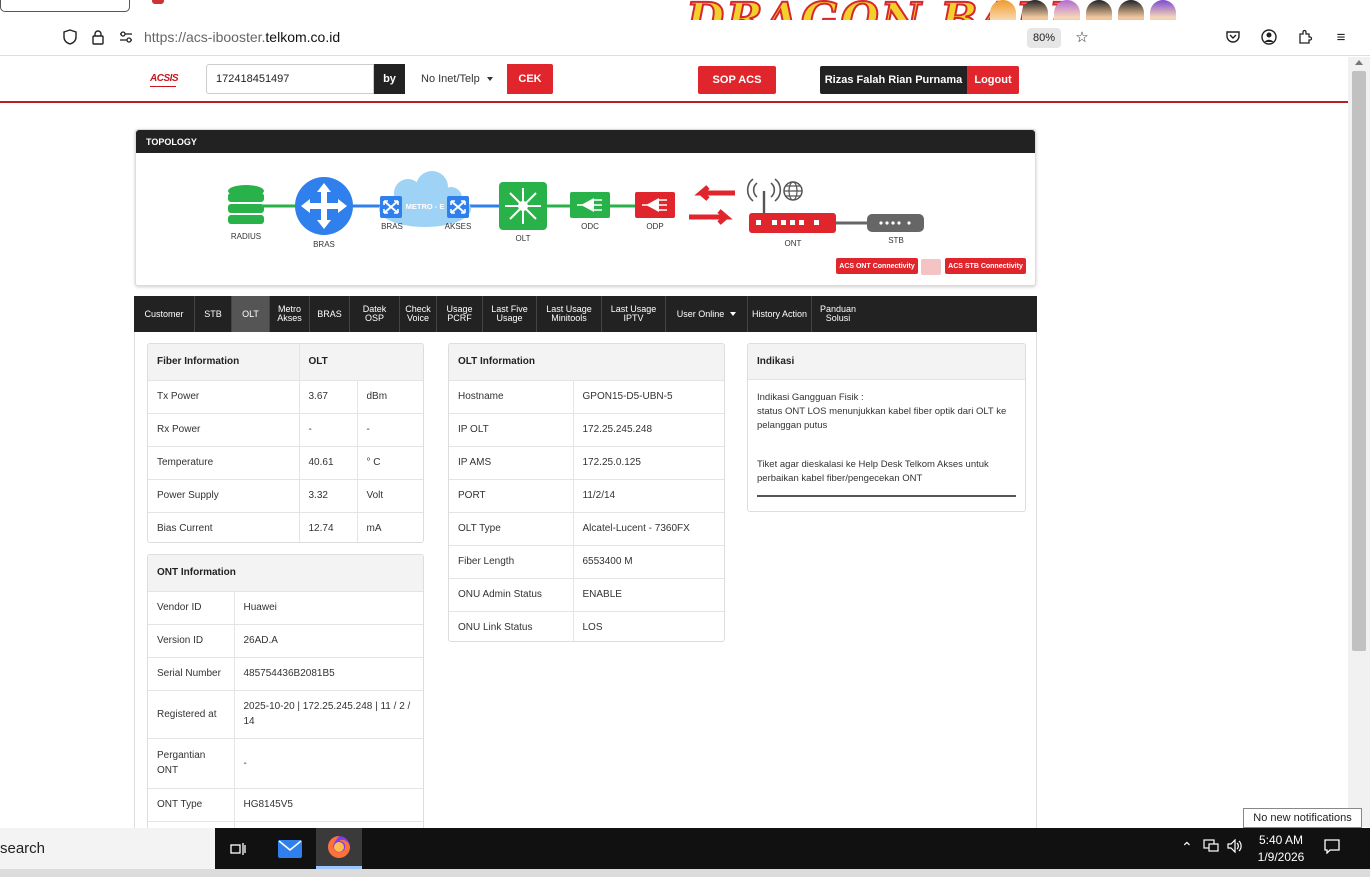 This screenshot has width=1370, height=877. I want to click on search-type-select: No Inet/Telp, so click(458, 79).